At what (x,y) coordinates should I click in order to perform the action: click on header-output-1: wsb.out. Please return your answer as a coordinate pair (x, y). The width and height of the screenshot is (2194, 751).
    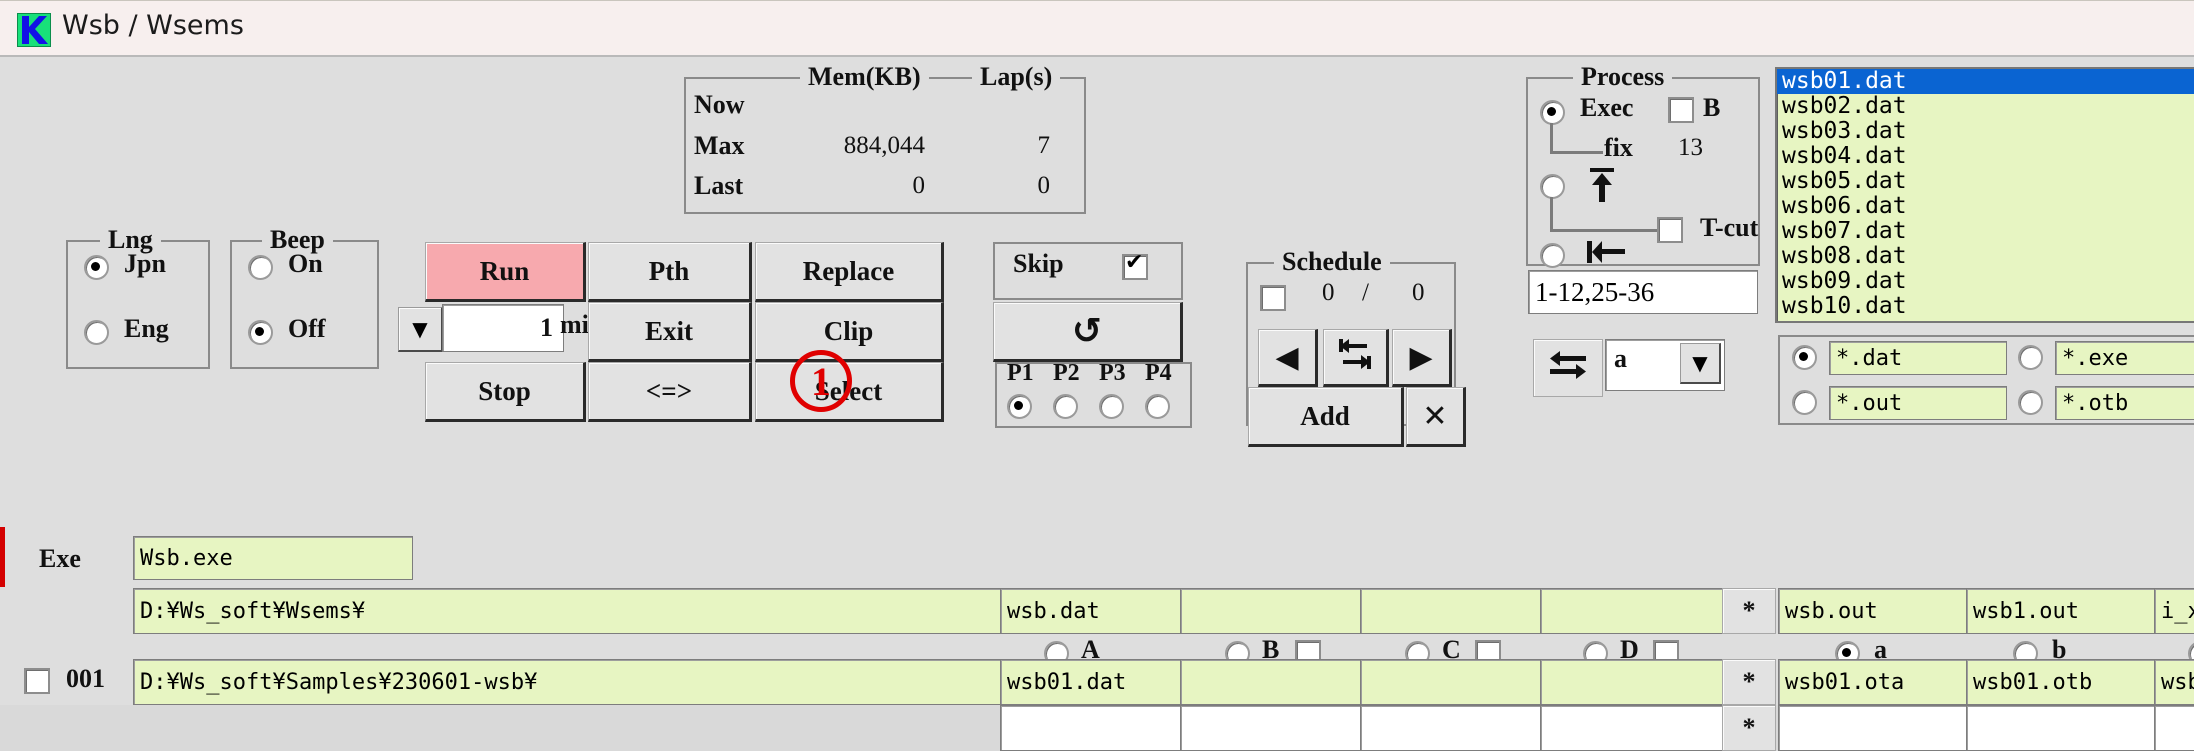
    Looking at the image, I should click on (1875, 611).